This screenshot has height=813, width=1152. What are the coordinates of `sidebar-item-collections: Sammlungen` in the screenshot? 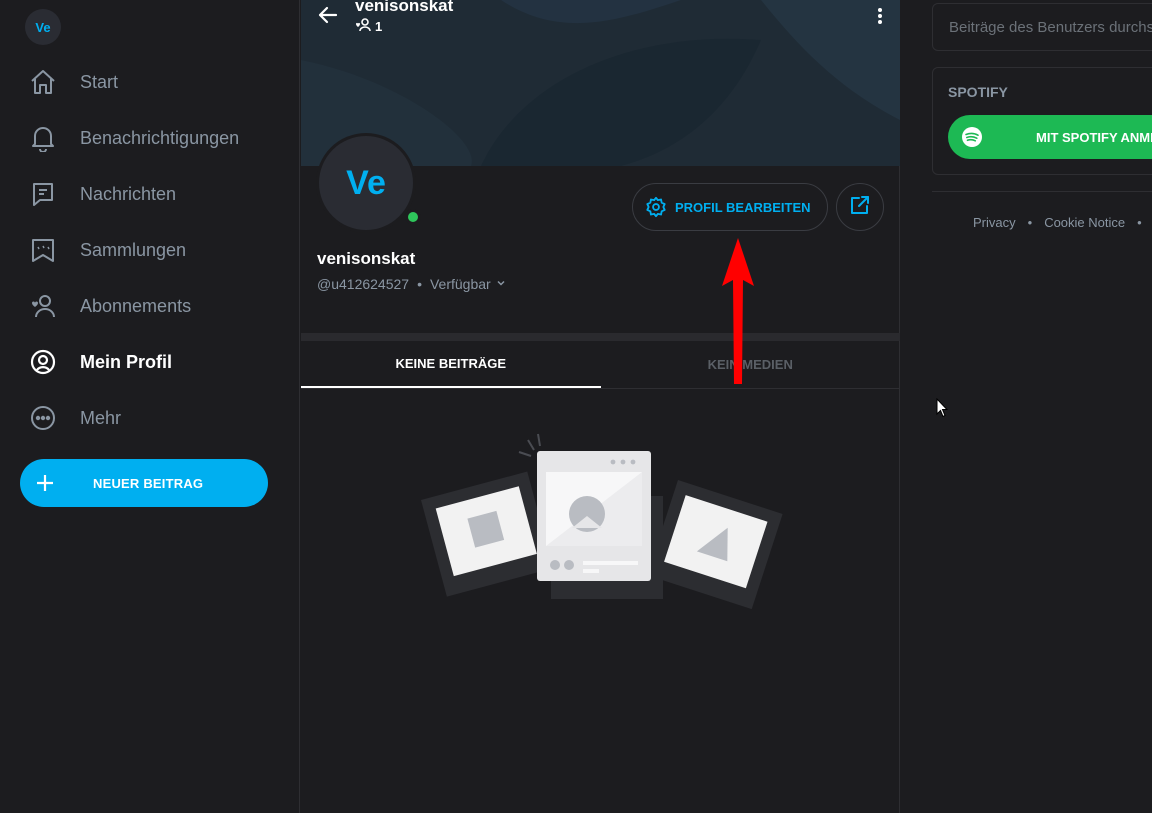 It's located at (150, 250).